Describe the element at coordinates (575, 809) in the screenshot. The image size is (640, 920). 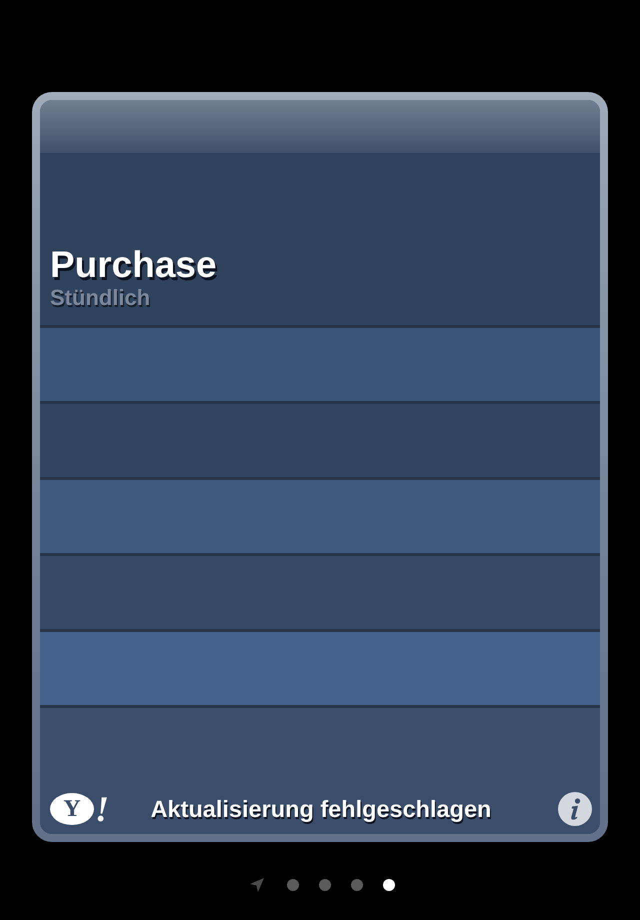
I see `info-icon` at that location.